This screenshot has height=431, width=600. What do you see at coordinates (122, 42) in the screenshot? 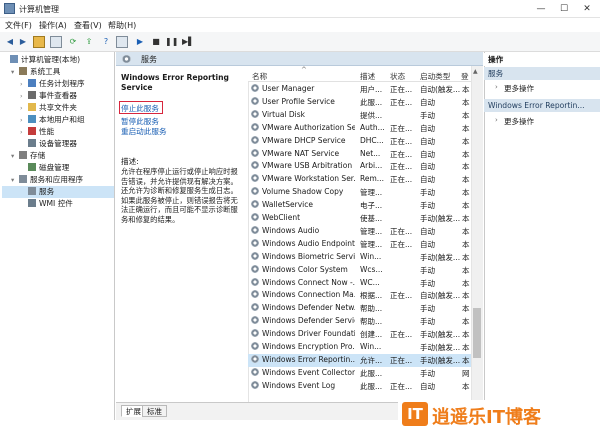
I see `properties-icon` at bounding box center [122, 42].